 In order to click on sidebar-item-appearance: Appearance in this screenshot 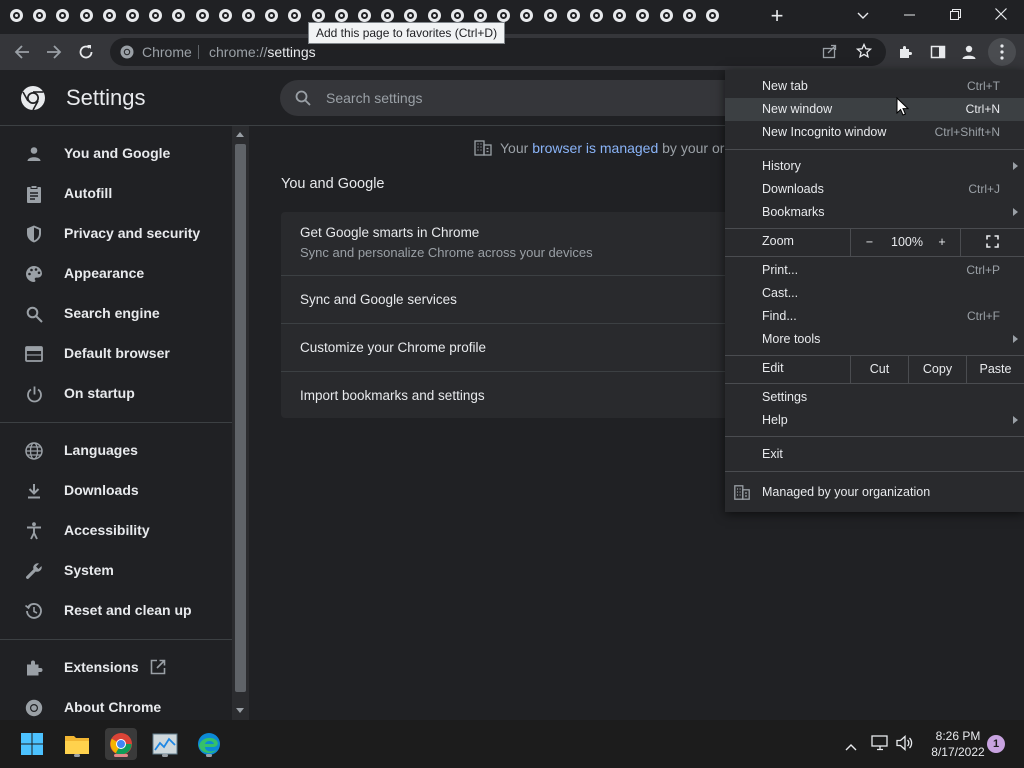, I will do `click(116, 274)`.